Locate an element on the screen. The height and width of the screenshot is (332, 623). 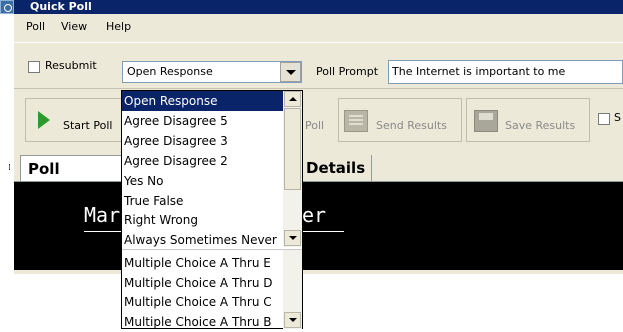
dropdown-option: Always Sometimes Never is located at coordinates (203, 240).